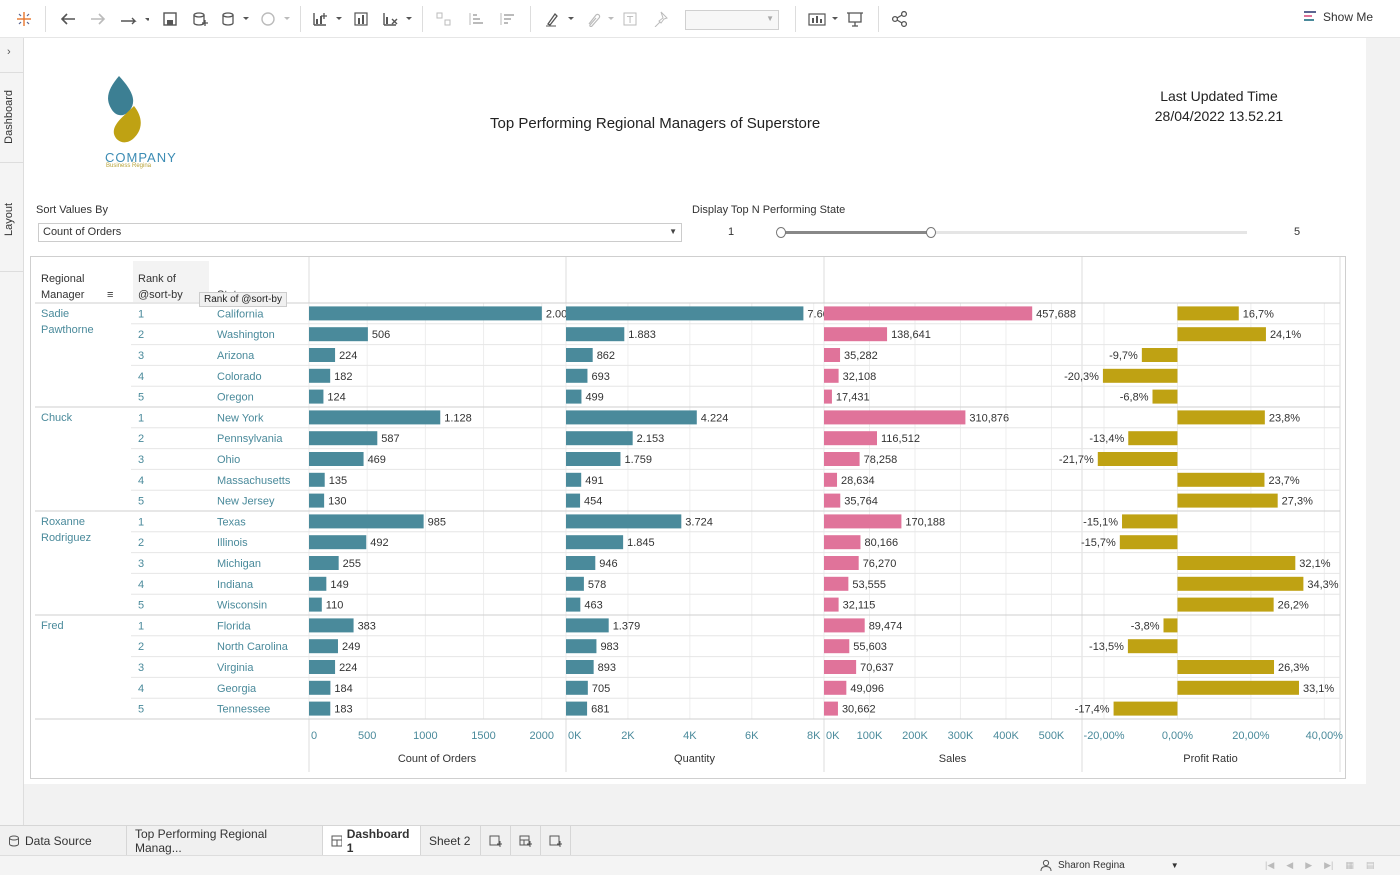 The width and height of the screenshot is (1400, 875). I want to click on sort-values-label: Sort Values By, so click(72, 210).